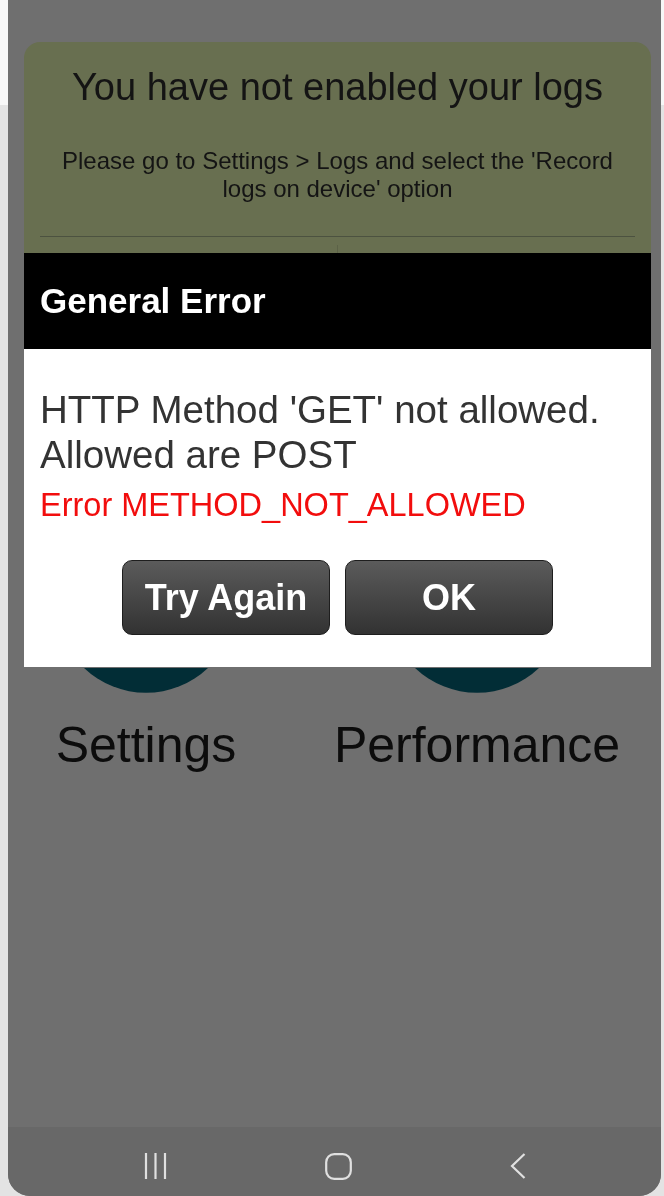 This screenshot has width=664, height=1196. Describe the element at coordinates (337, 175) in the screenshot. I see `notice-message: Please go to Settings > Logs and select the 'Record logs on device' option` at that location.